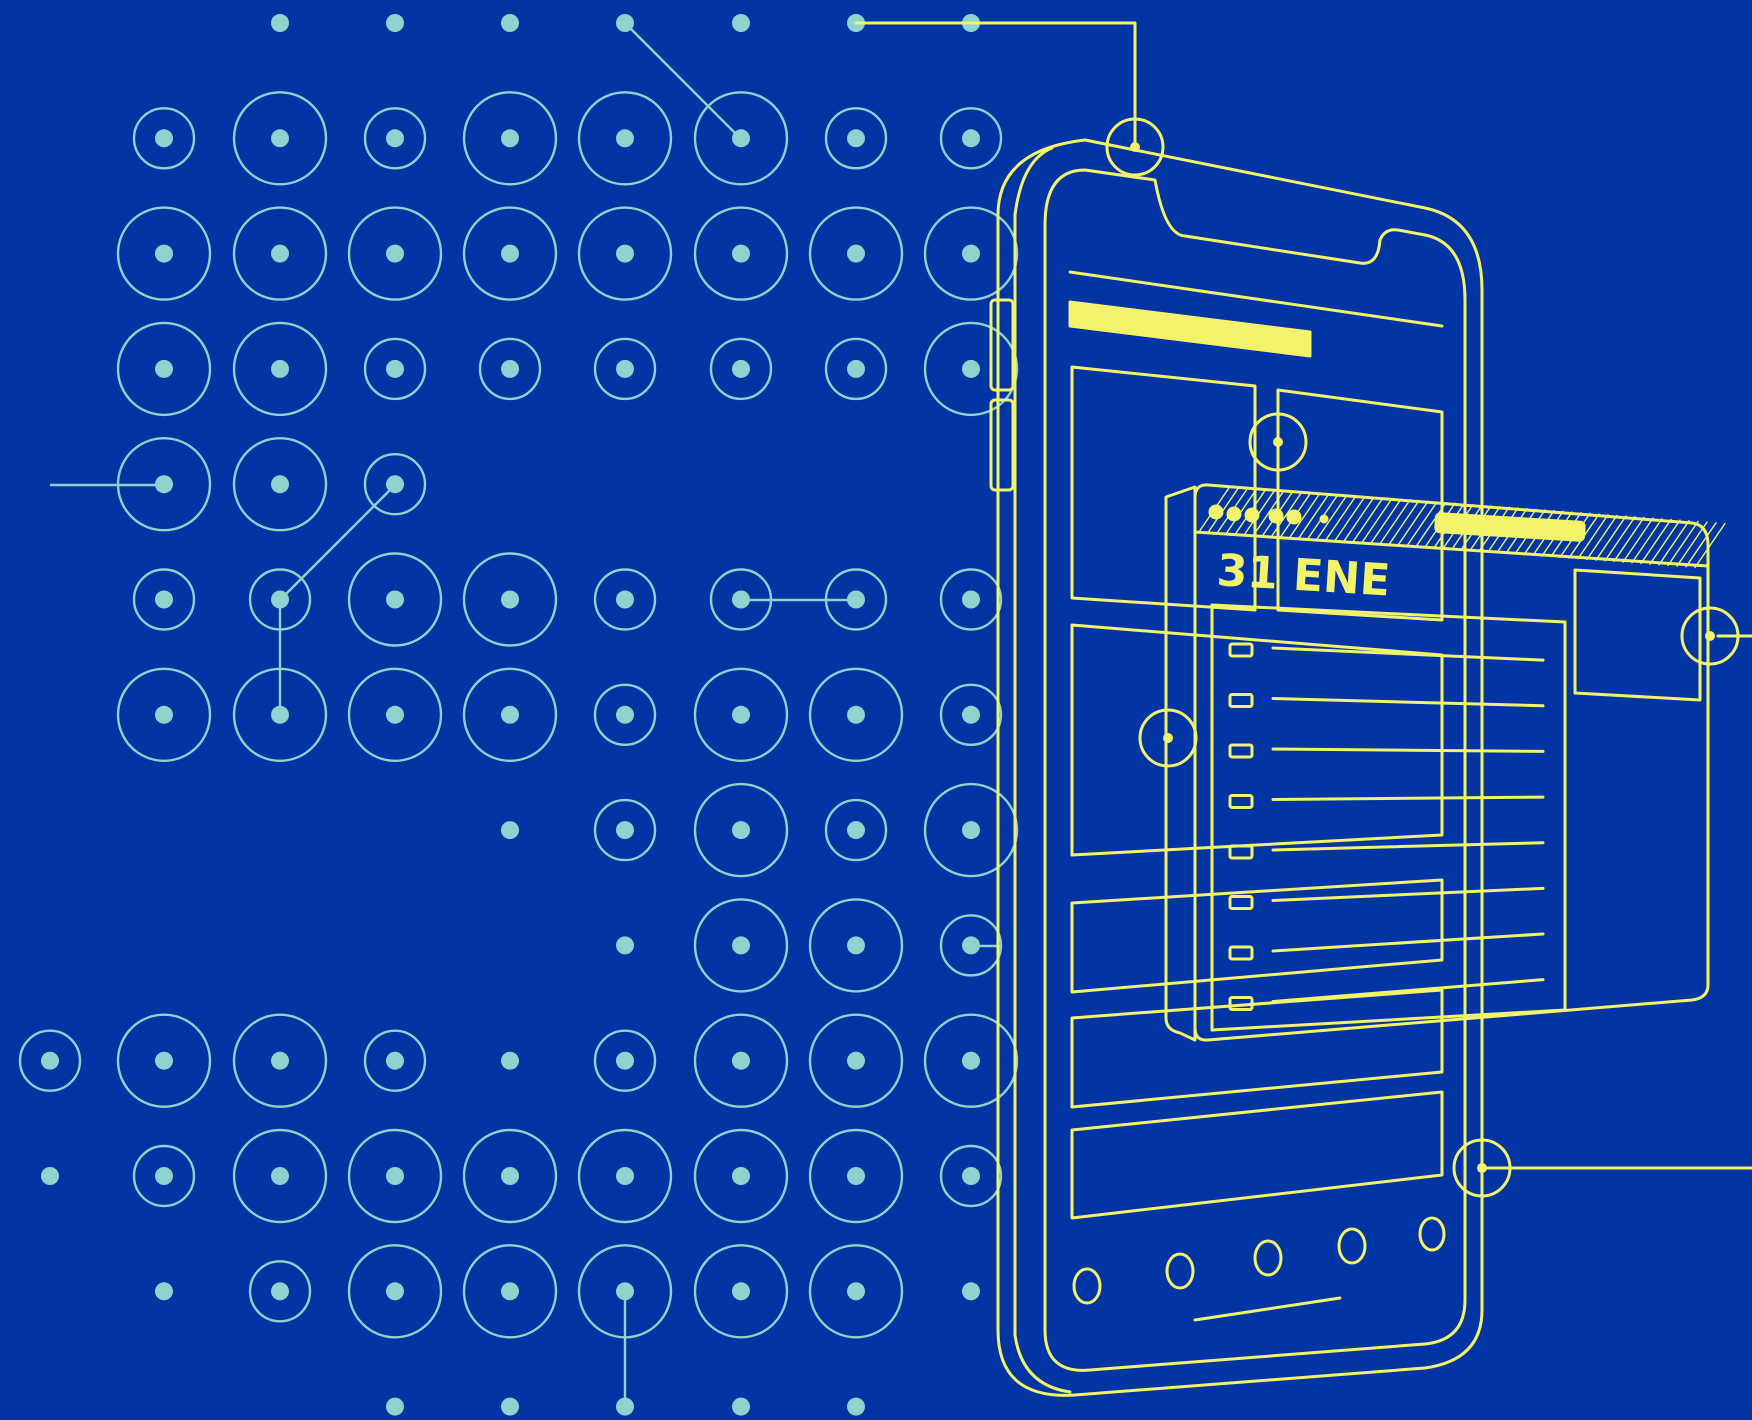  Describe the element at coordinates (1002, 445) in the screenshot. I see `volume-down-button` at that location.